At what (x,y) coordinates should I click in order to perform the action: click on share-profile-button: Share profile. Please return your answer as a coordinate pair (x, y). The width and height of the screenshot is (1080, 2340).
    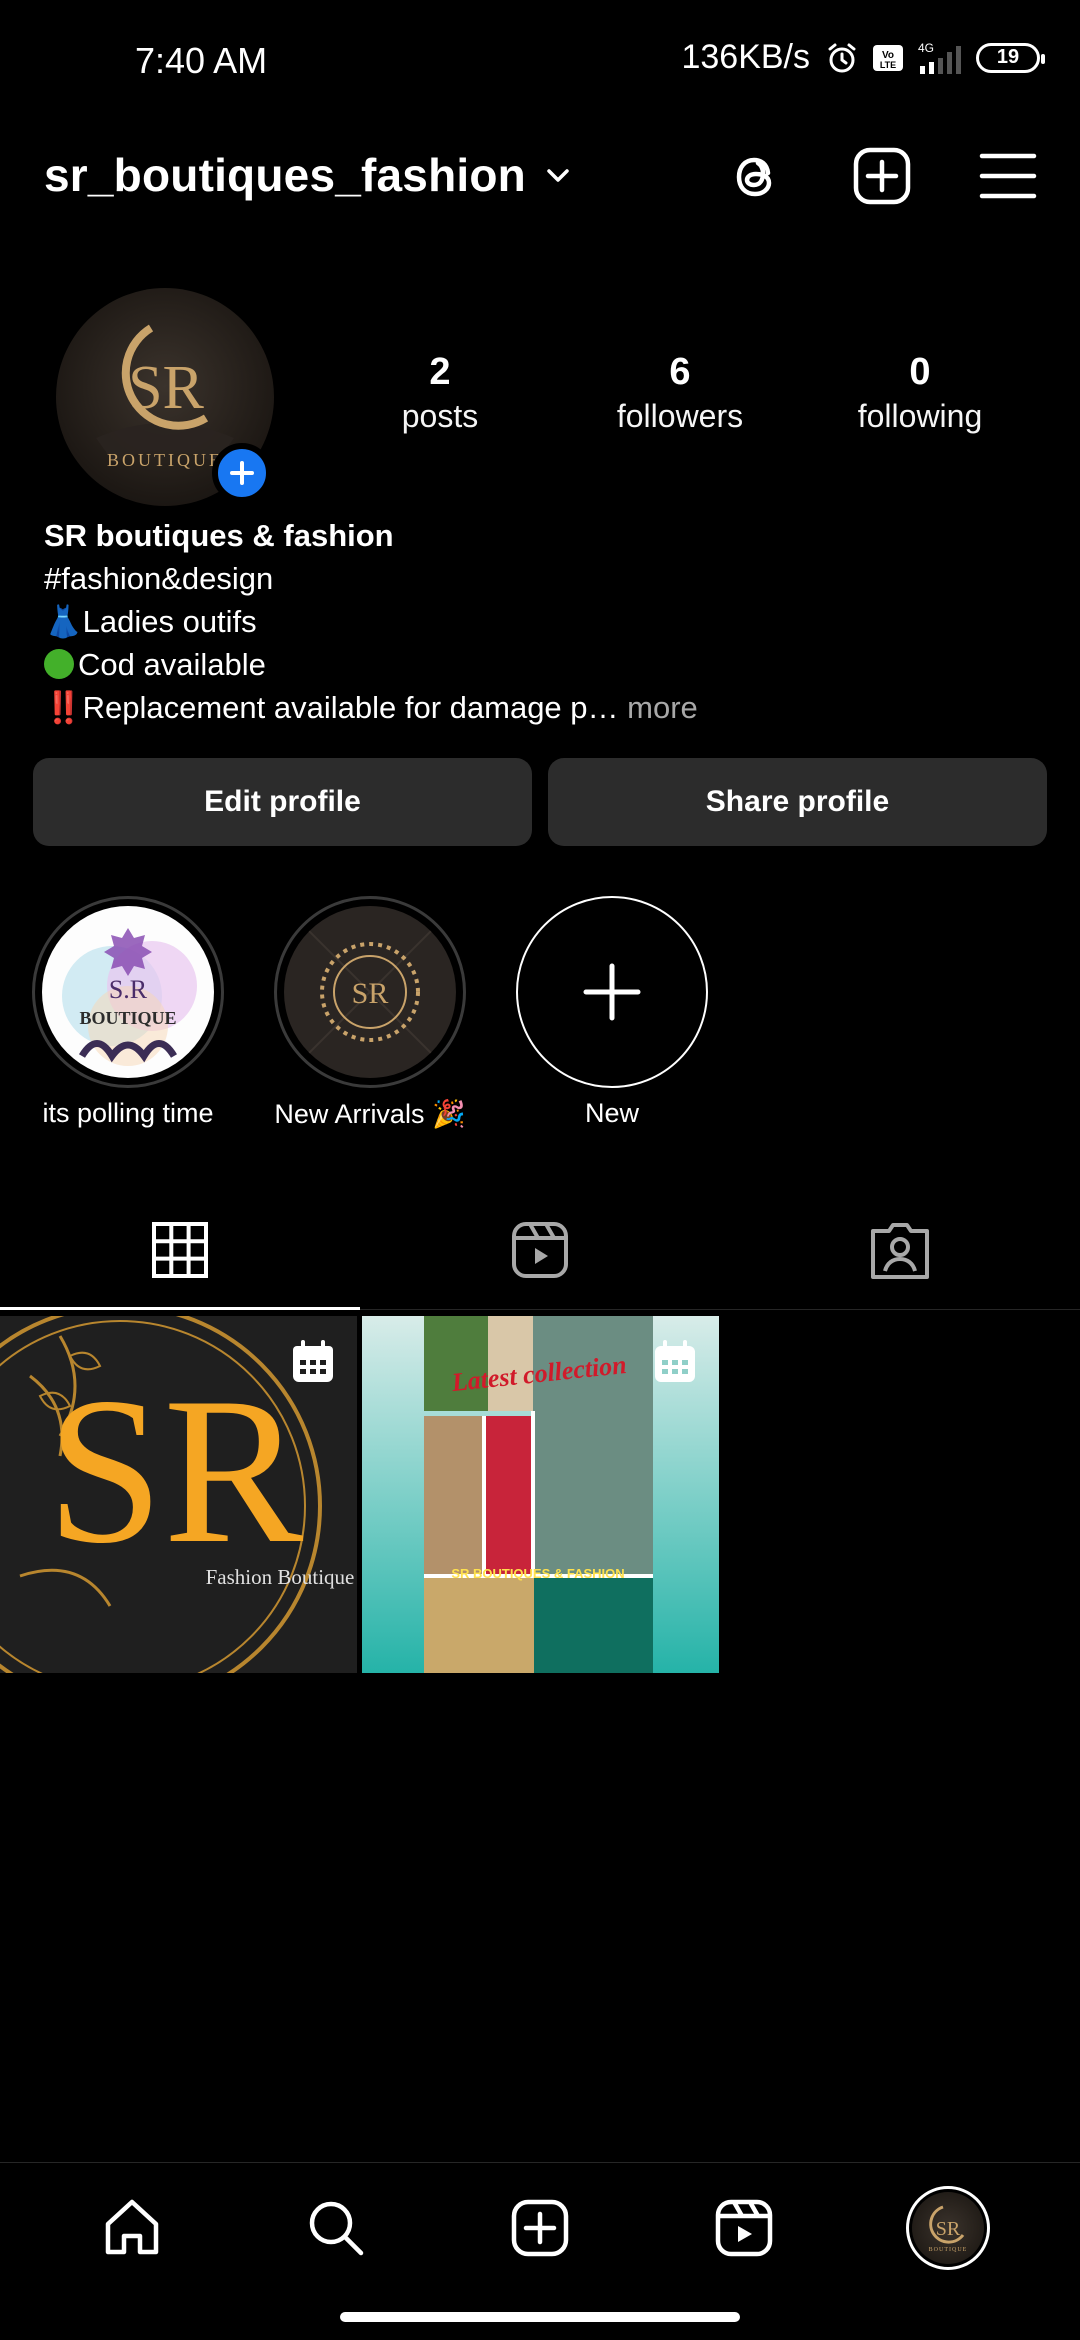
    Looking at the image, I should click on (797, 802).